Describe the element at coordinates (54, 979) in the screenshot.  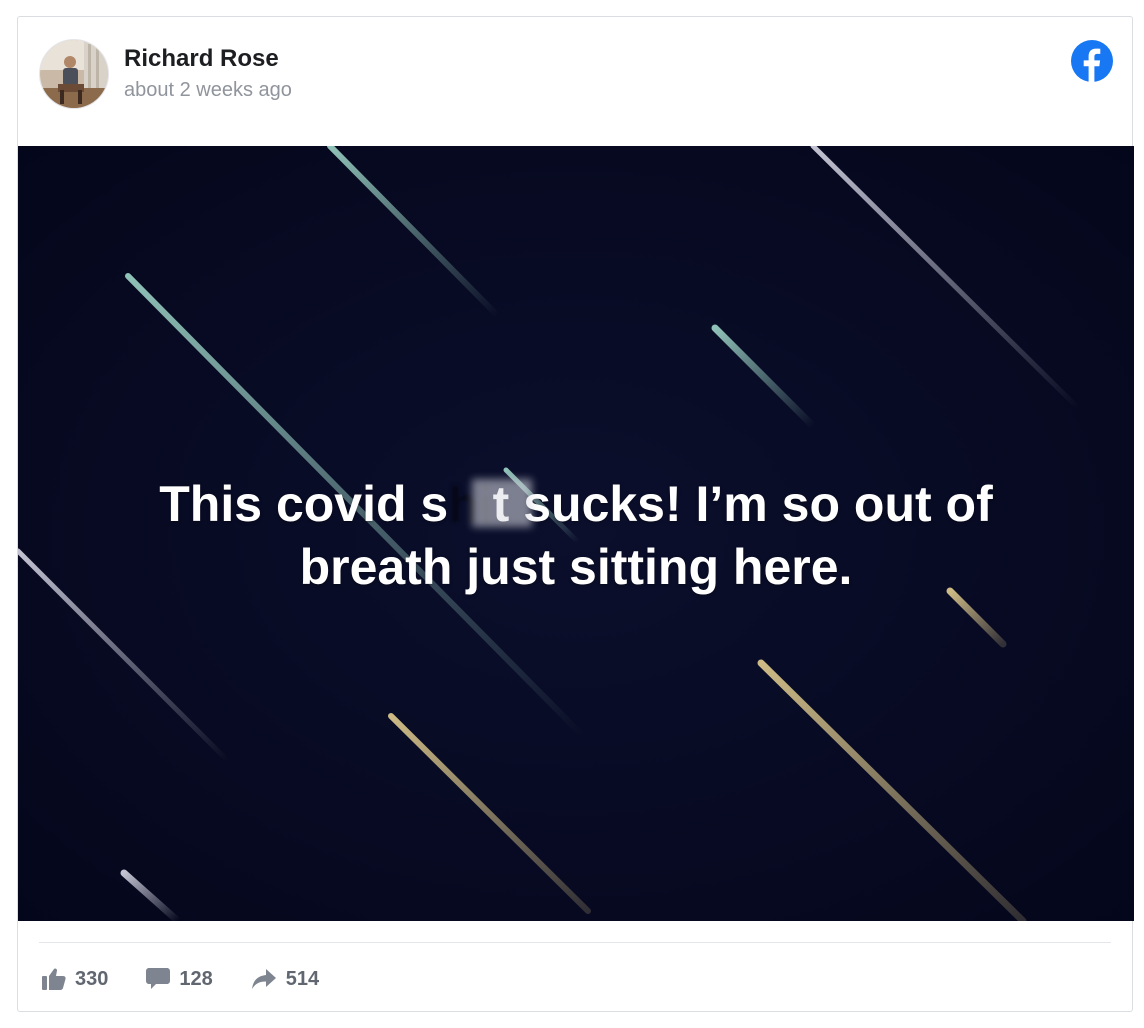
I see `thumbs-up-icon` at that location.